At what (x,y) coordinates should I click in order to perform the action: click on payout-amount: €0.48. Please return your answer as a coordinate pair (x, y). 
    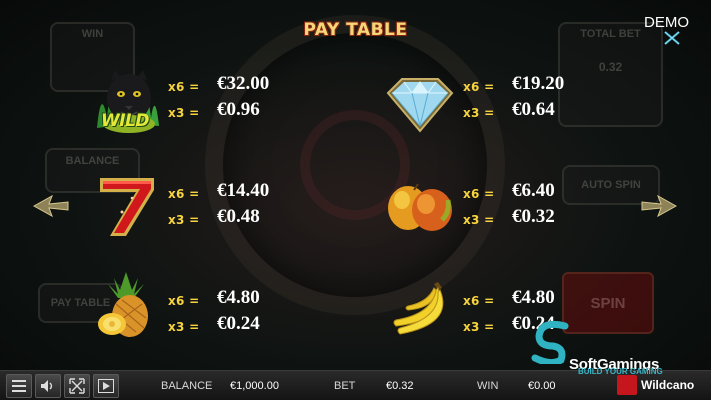
    Looking at the image, I should click on (238, 216).